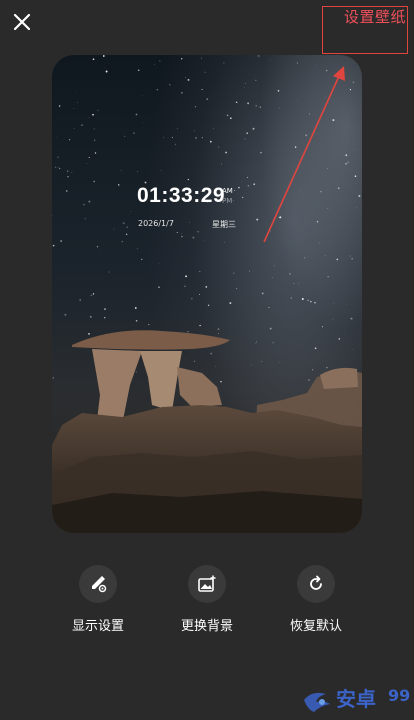  I want to click on restore-default-button: 恢复默认, so click(316, 599).